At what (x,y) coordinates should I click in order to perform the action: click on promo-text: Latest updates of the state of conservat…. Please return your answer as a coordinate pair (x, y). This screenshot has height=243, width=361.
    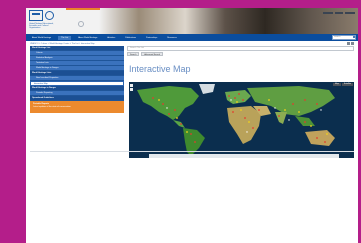
    Looking at the image, I should click on (52, 107).